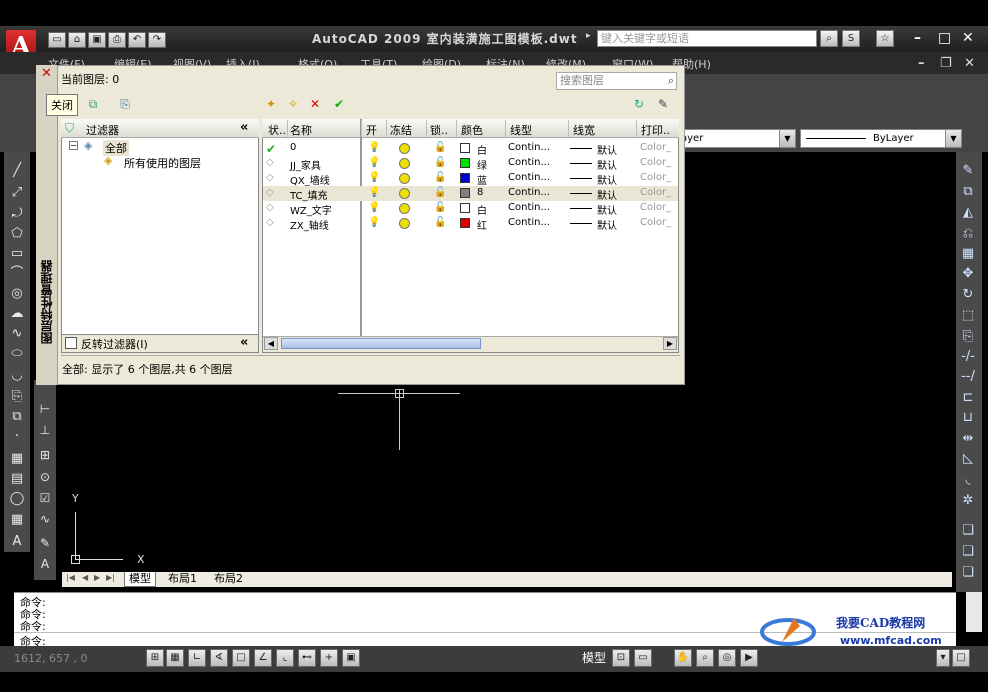 This screenshot has width=988, height=692. I want to click on layer-previous-icon: ❏, so click(968, 531).